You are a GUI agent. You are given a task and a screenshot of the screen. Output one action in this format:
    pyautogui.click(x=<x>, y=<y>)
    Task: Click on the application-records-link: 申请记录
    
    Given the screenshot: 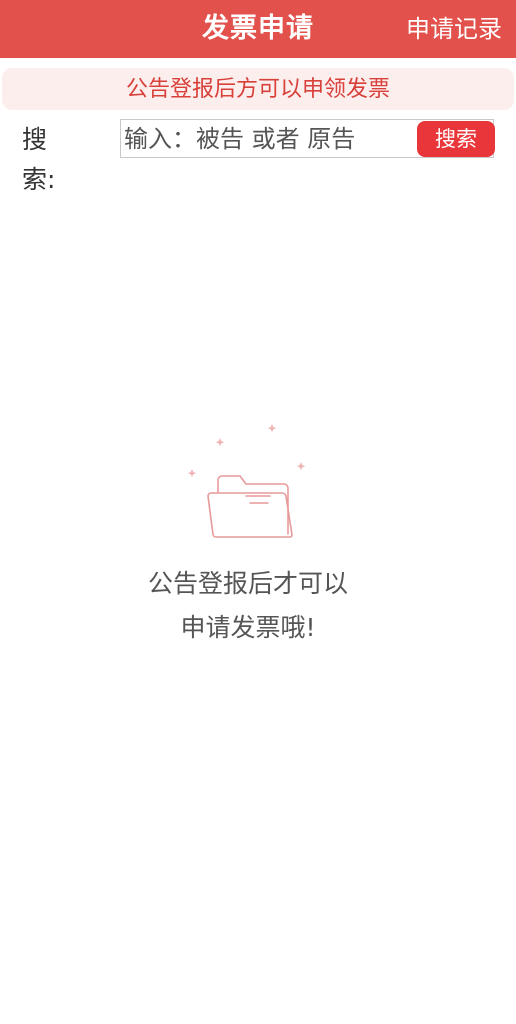 What is the action you would take?
    pyautogui.click(x=454, y=29)
    